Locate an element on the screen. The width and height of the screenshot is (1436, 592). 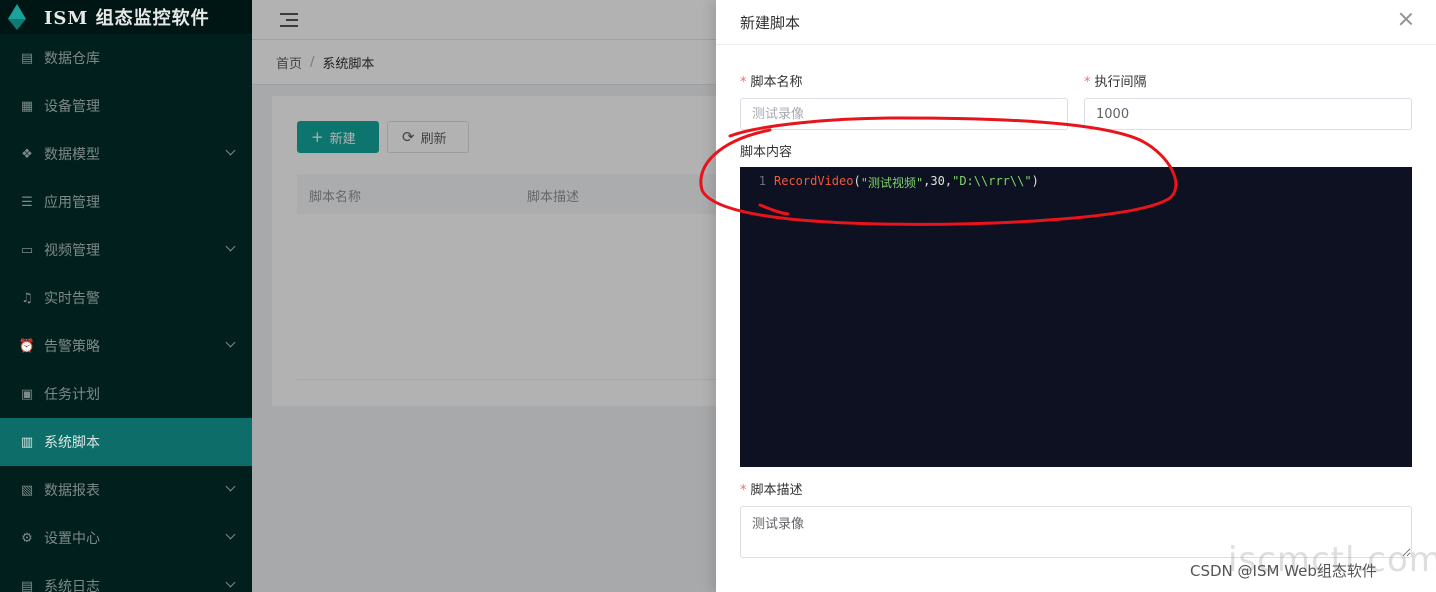
sidebar-item-app-management: ☰ 应用管理 is located at coordinates (126, 202).